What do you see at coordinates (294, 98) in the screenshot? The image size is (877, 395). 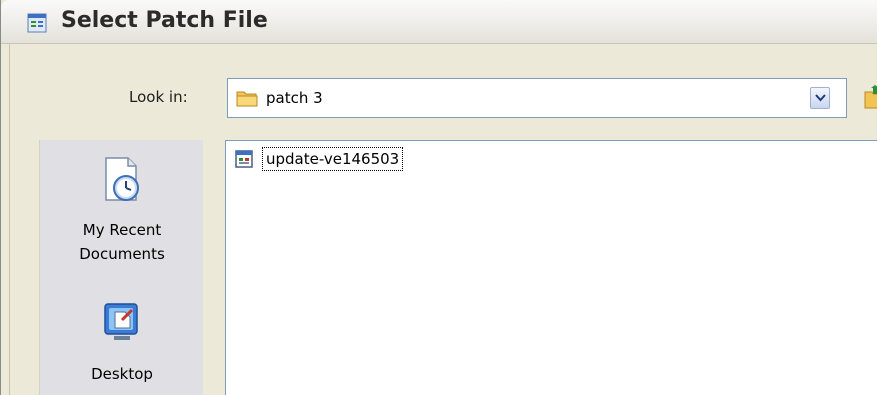 I see `look-in-value: patch 3` at bounding box center [294, 98].